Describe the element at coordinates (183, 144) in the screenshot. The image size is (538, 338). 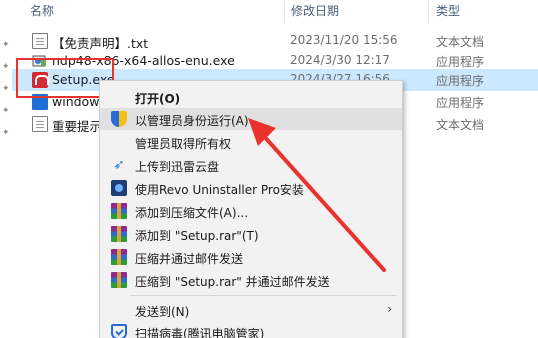
I see `menu-item-label: 管理员取得所有权` at that location.